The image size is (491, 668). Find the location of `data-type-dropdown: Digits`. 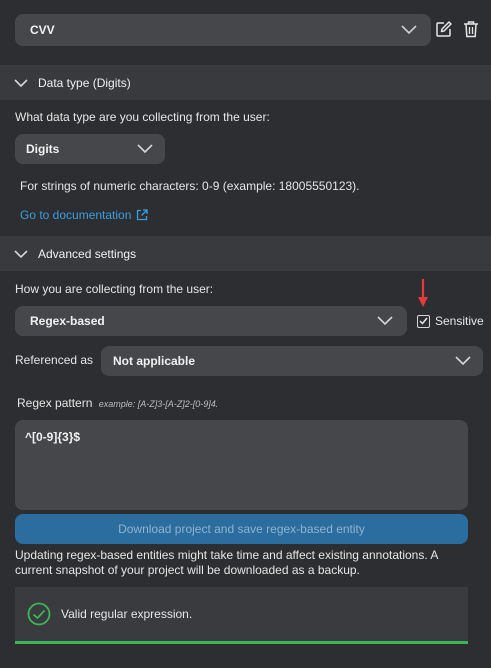

data-type-dropdown: Digits is located at coordinates (90, 149).